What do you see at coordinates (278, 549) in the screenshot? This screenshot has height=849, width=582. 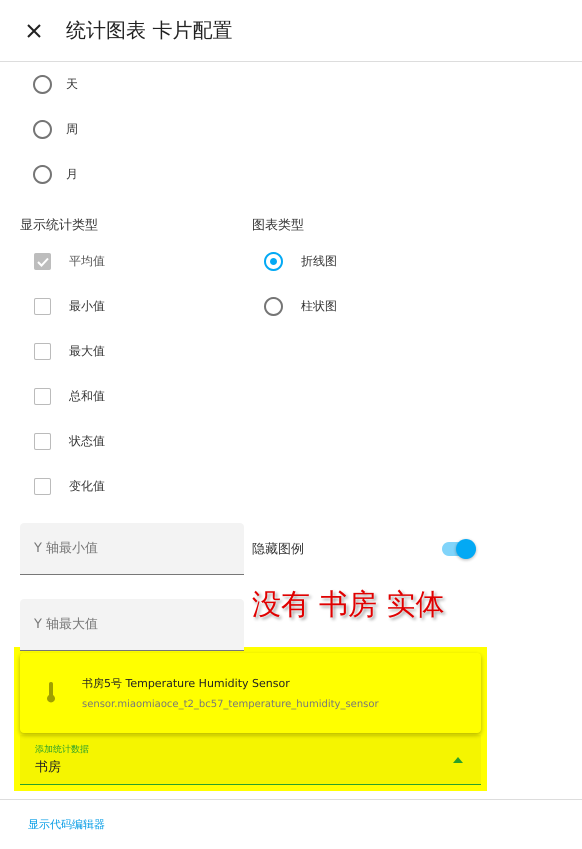 I see `toggle-label: 隐藏图例` at bounding box center [278, 549].